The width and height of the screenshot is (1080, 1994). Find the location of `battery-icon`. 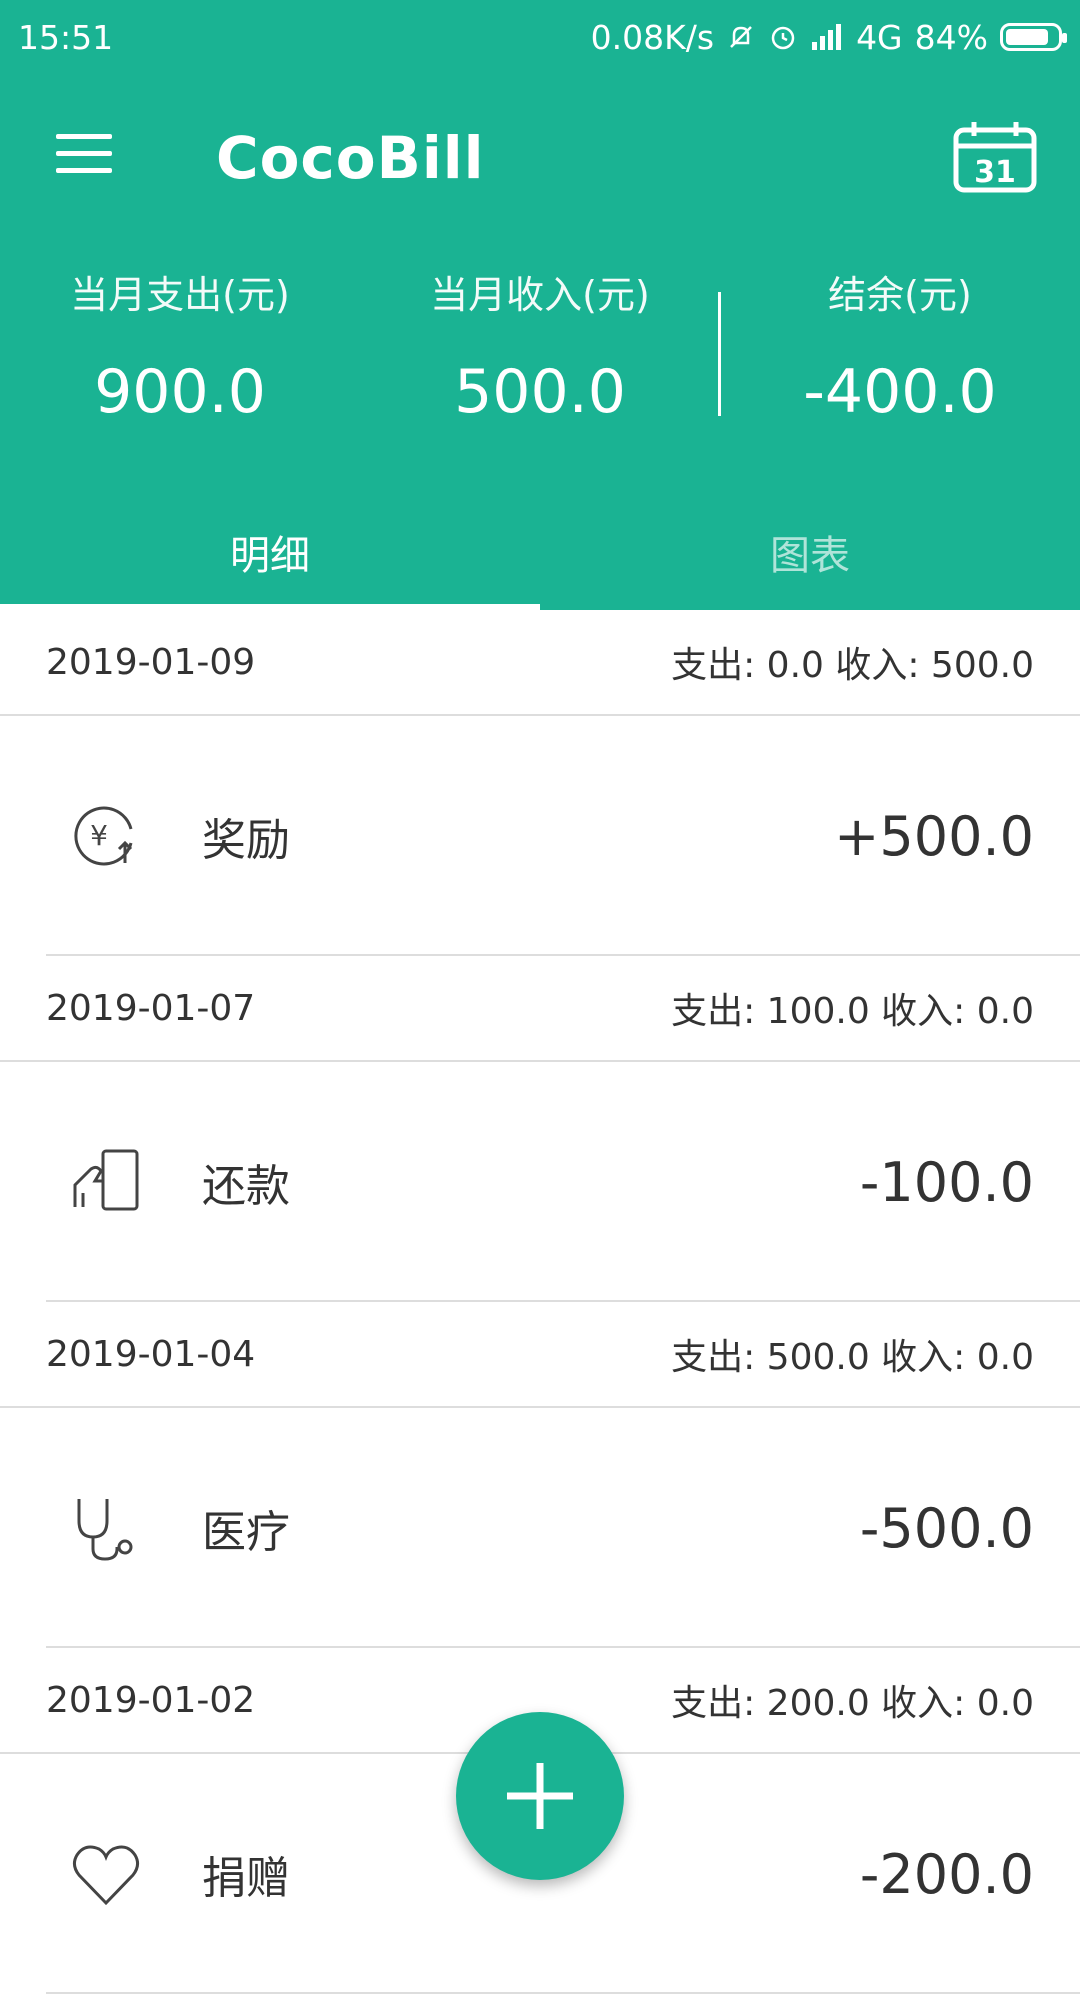

battery-icon is located at coordinates (1033, 37).